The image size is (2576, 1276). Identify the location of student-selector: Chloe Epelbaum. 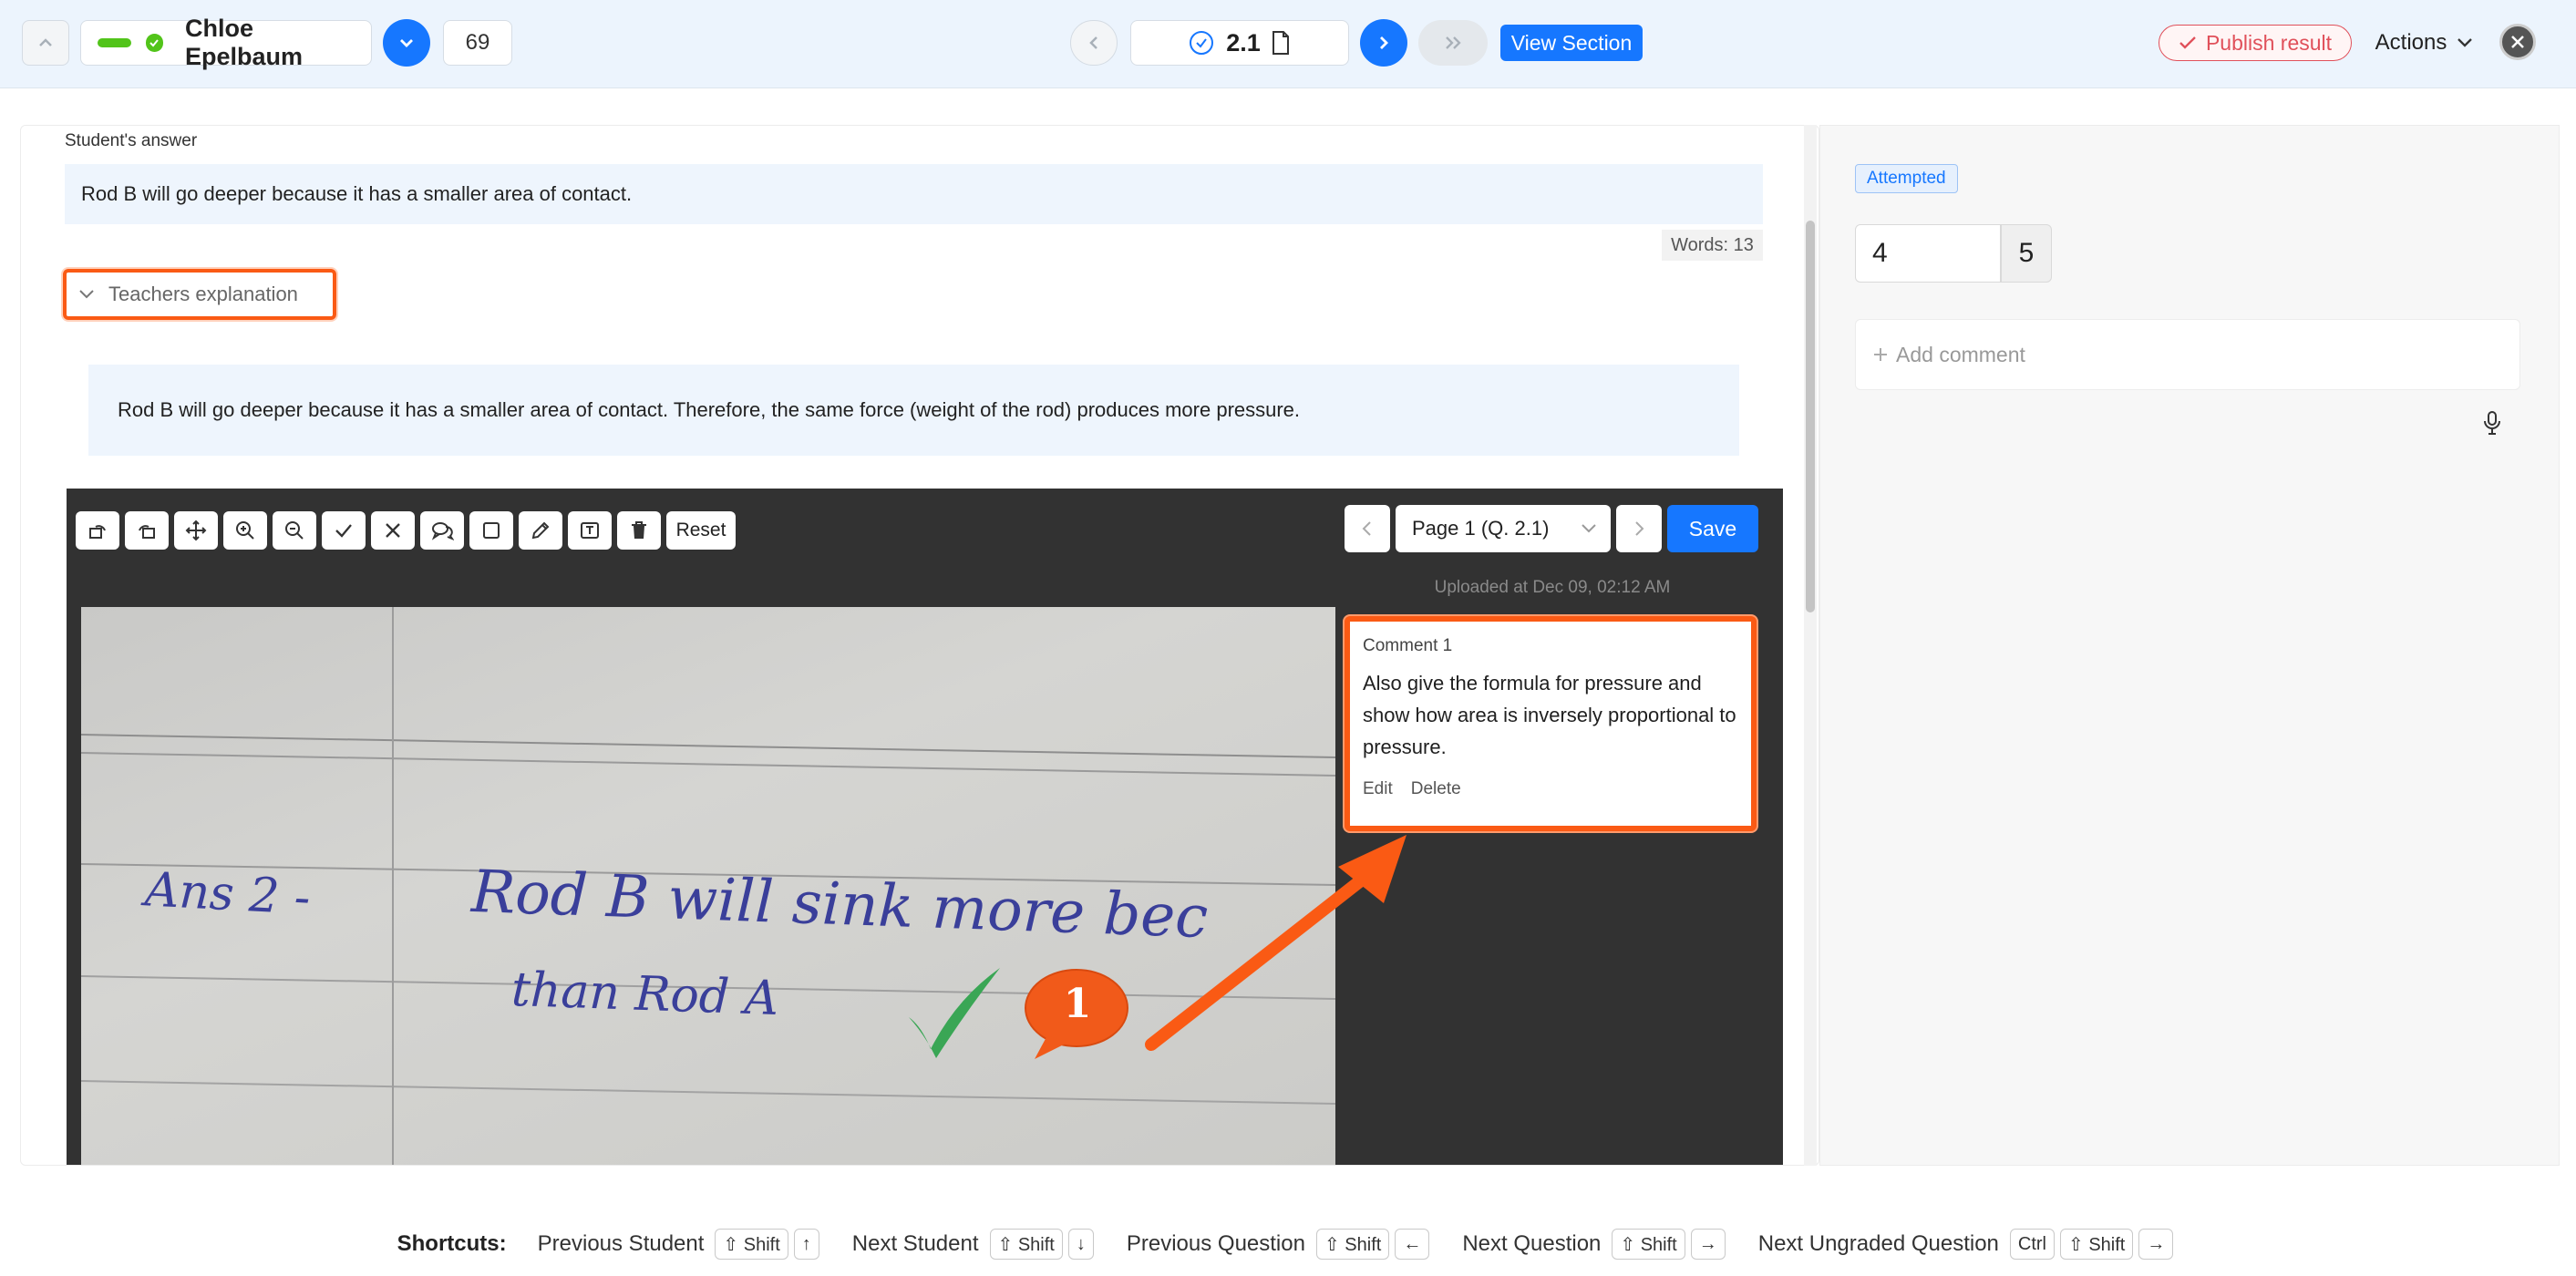
(226, 42).